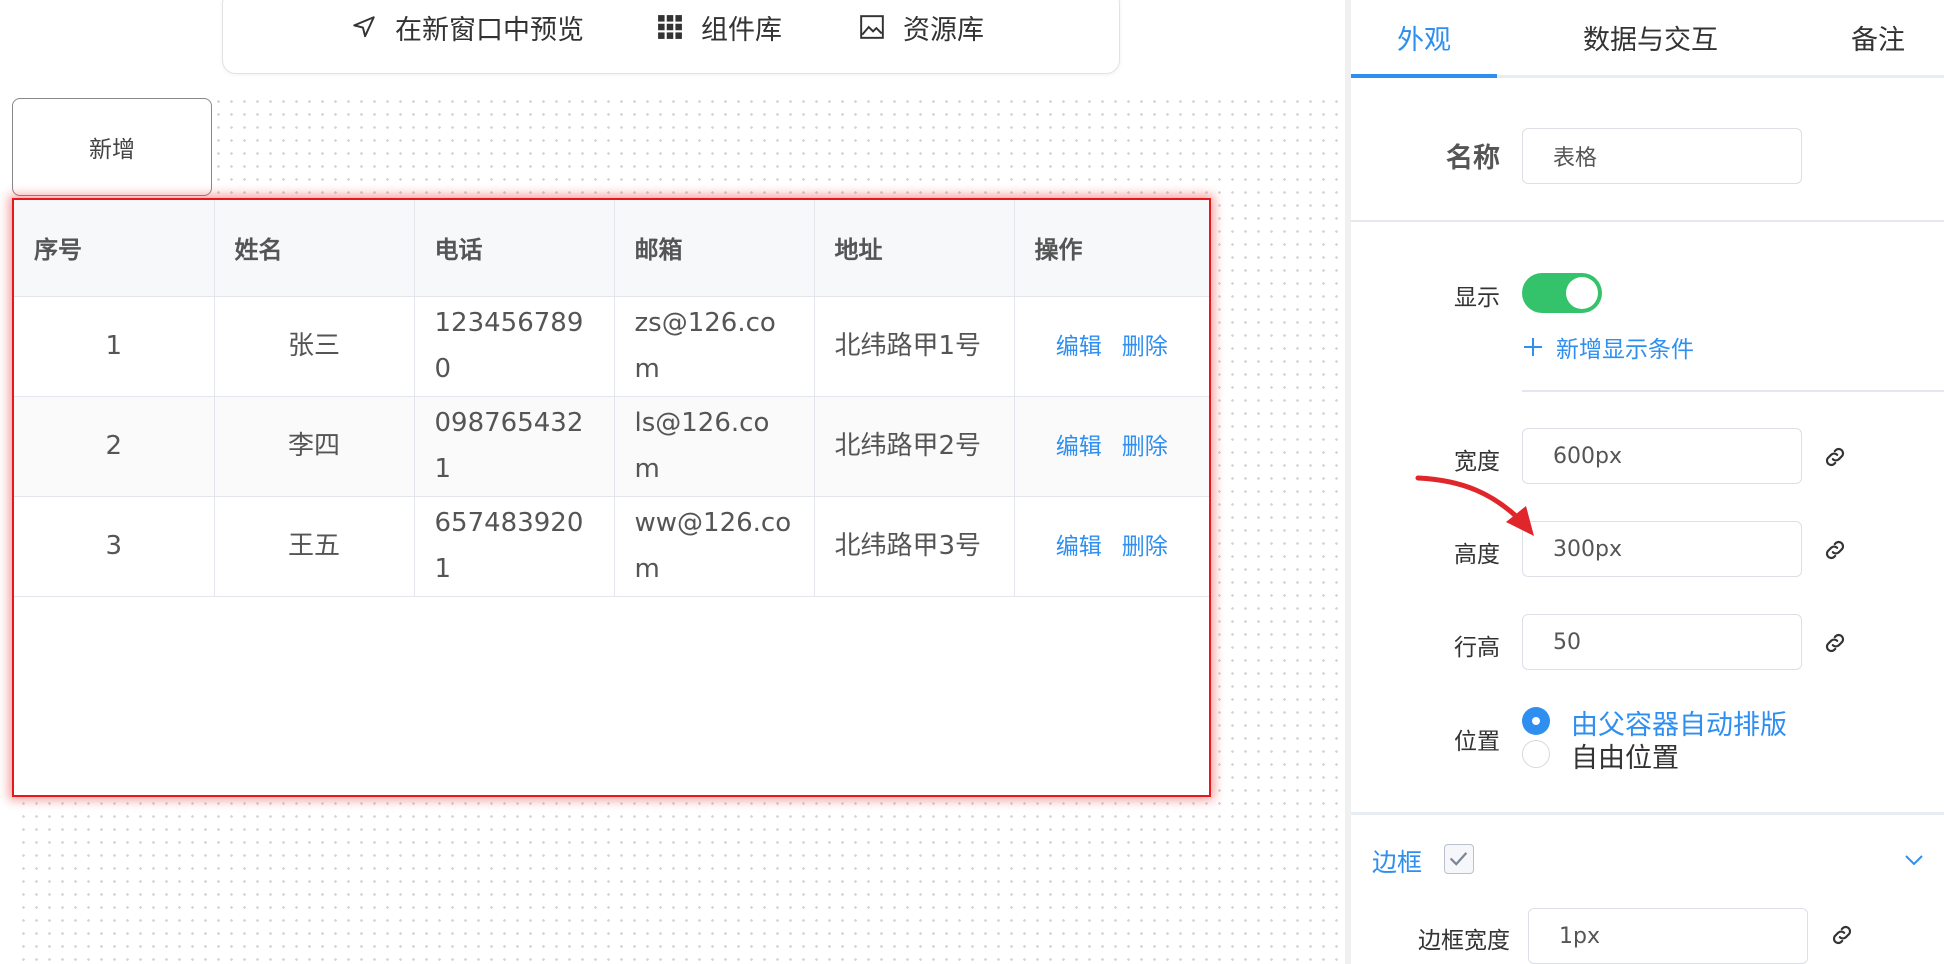 The image size is (1944, 964). I want to click on chevron-down-icon, so click(1914, 860).